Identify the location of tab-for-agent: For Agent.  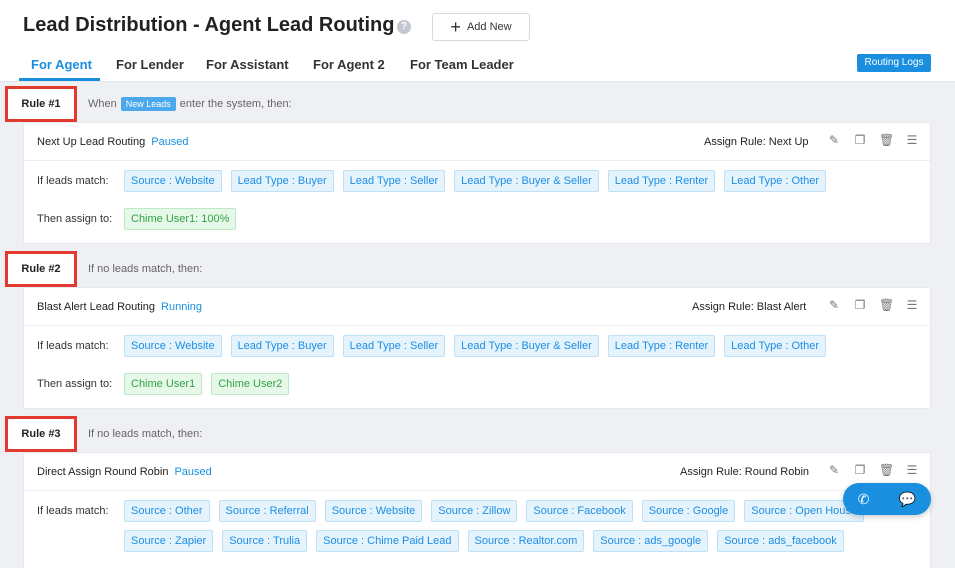
(61, 64).